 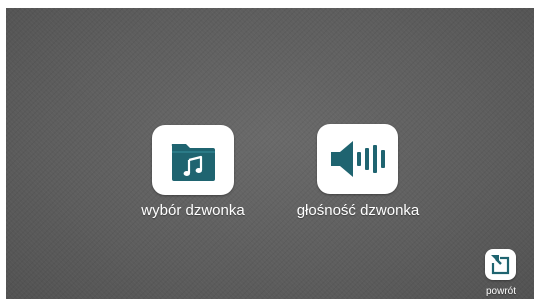 What do you see at coordinates (358, 210) in the screenshot?
I see `ringtone-volume-label: głośność dzwonka` at bounding box center [358, 210].